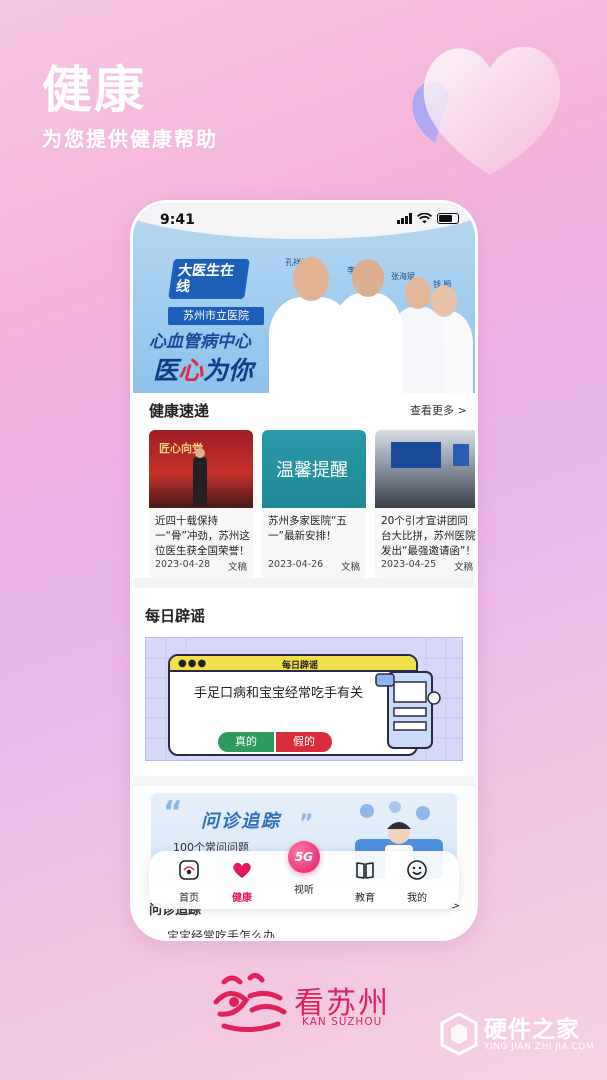 This screenshot has width=607, height=1080. What do you see at coordinates (246, 742) in the screenshot?
I see `true-button: 真的` at bounding box center [246, 742].